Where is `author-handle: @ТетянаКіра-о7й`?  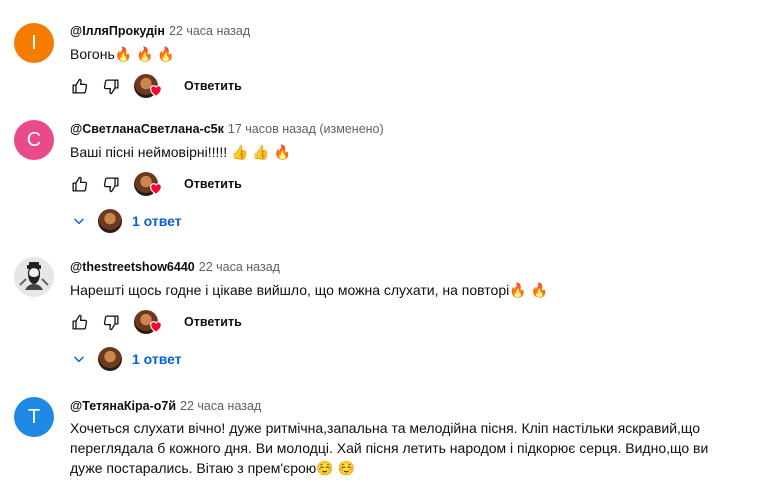
author-handle: @ТетянаКіра-о7й is located at coordinates (123, 406).